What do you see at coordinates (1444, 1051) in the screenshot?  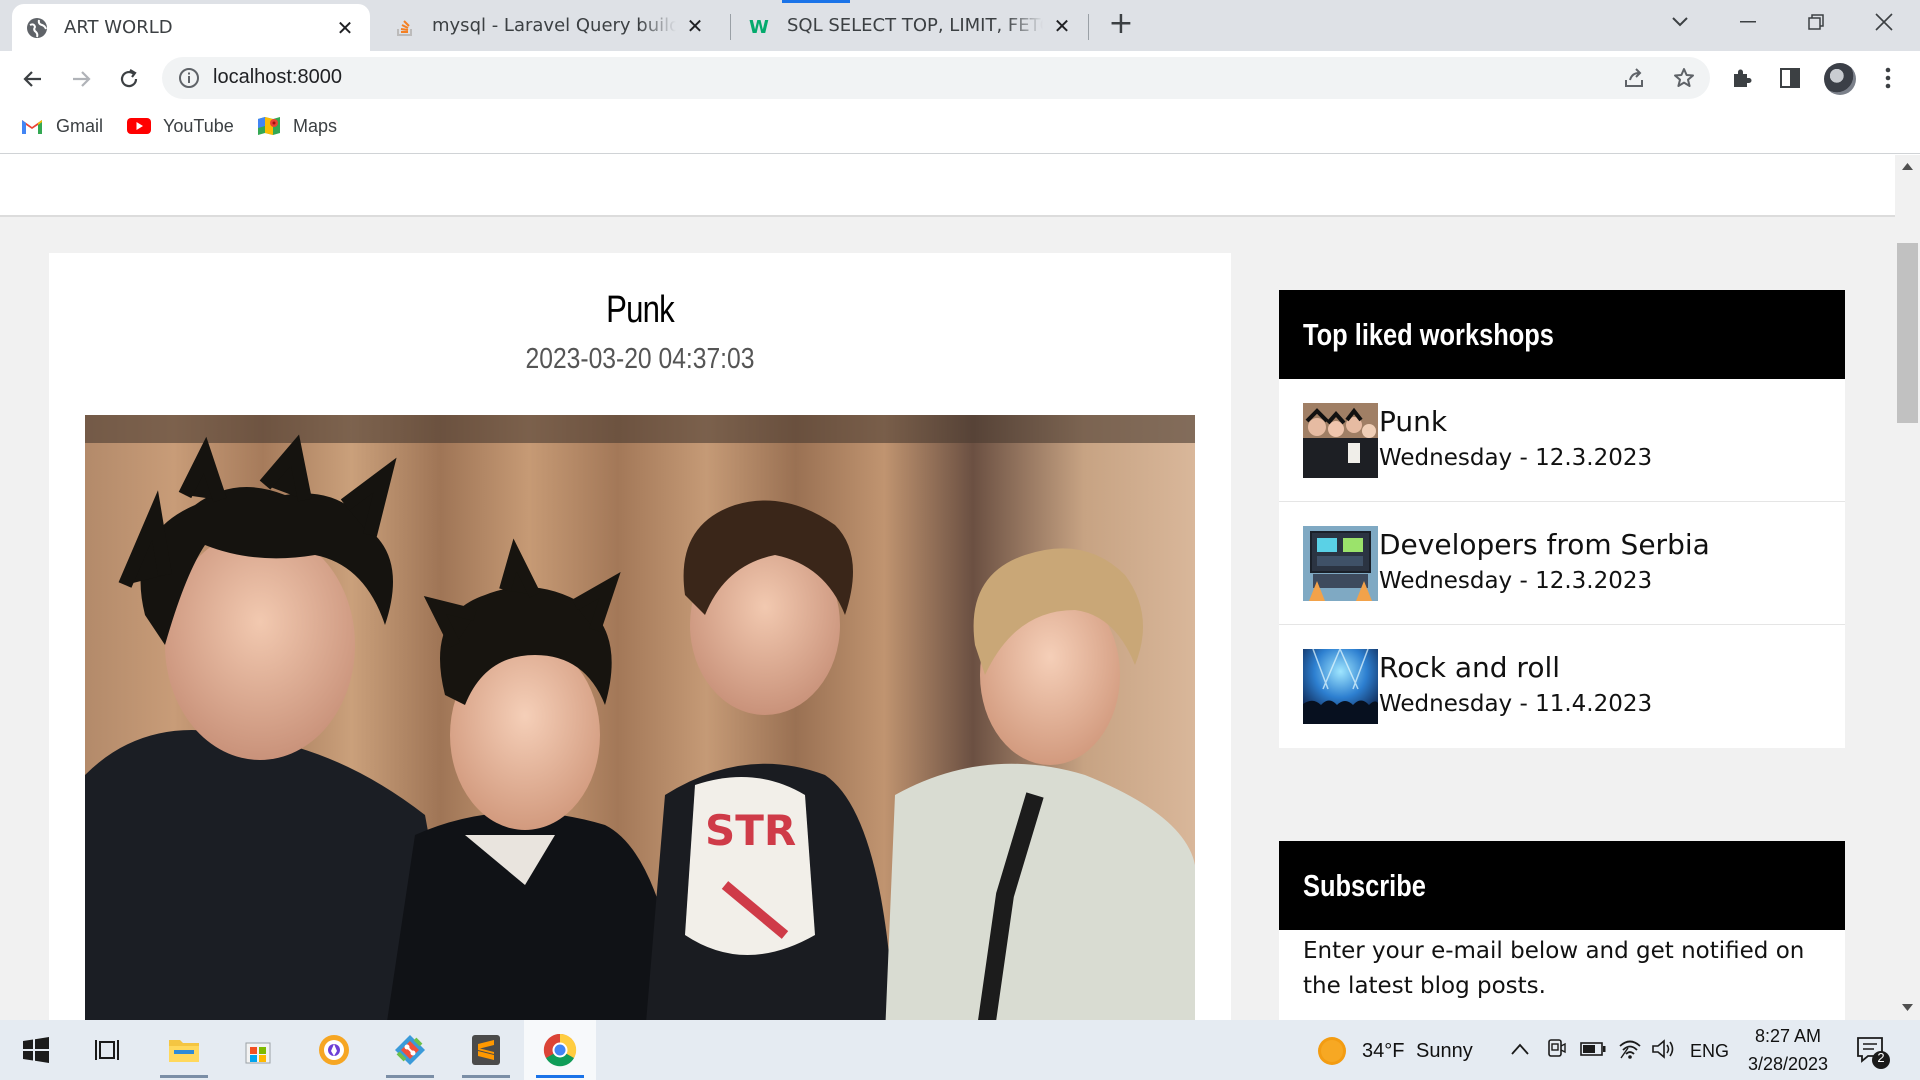 I see `weather-condition: Sunny` at bounding box center [1444, 1051].